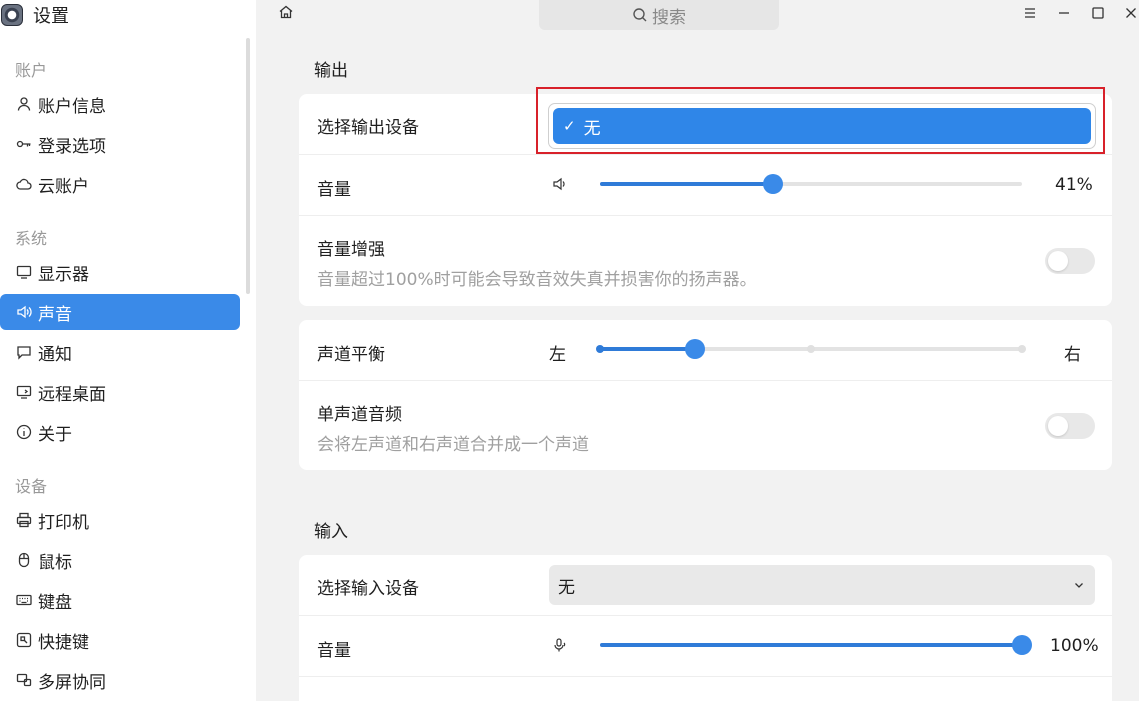  What do you see at coordinates (1070, 426) in the screenshot?
I see `mono-audio-toggle` at bounding box center [1070, 426].